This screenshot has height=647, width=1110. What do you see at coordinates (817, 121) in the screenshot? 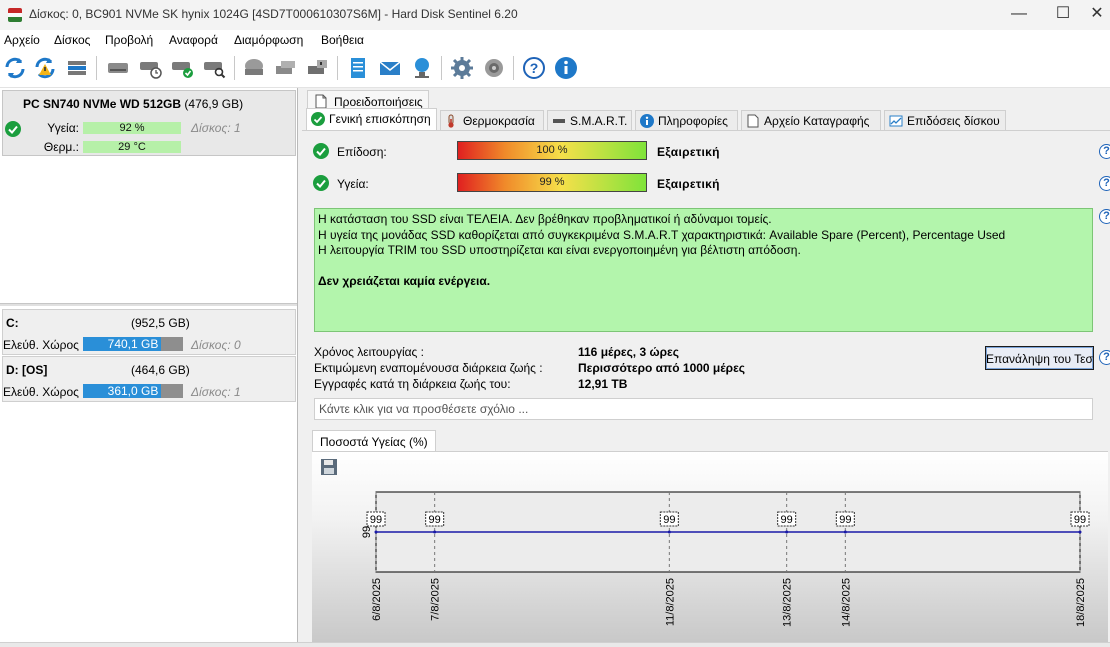
I see `tab-label: Αρχείο Καταγραφής` at bounding box center [817, 121].